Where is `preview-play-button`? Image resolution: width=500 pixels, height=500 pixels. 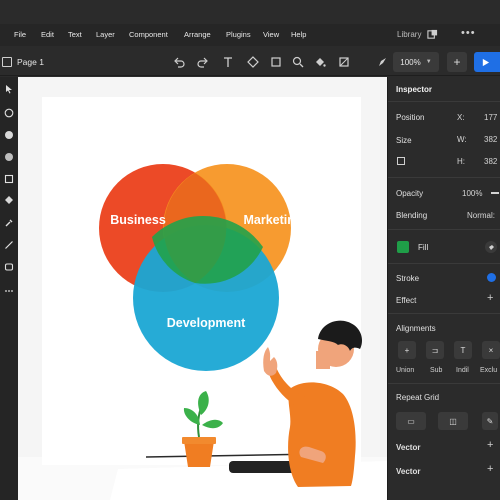 preview-play-button is located at coordinates (487, 62).